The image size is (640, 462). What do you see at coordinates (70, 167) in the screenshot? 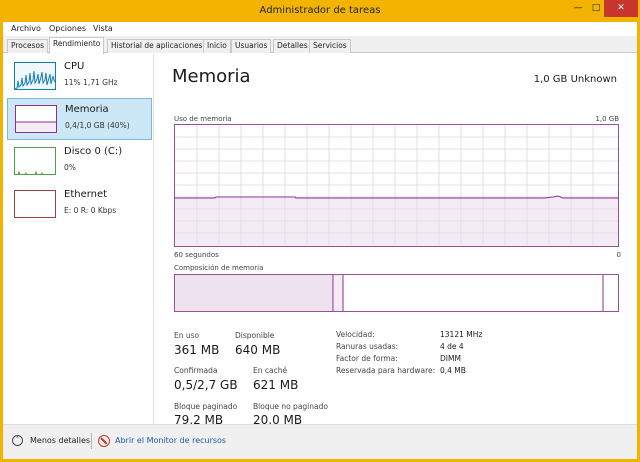
I see `sidebar-item-detail: 0%` at bounding box center [70, 167].